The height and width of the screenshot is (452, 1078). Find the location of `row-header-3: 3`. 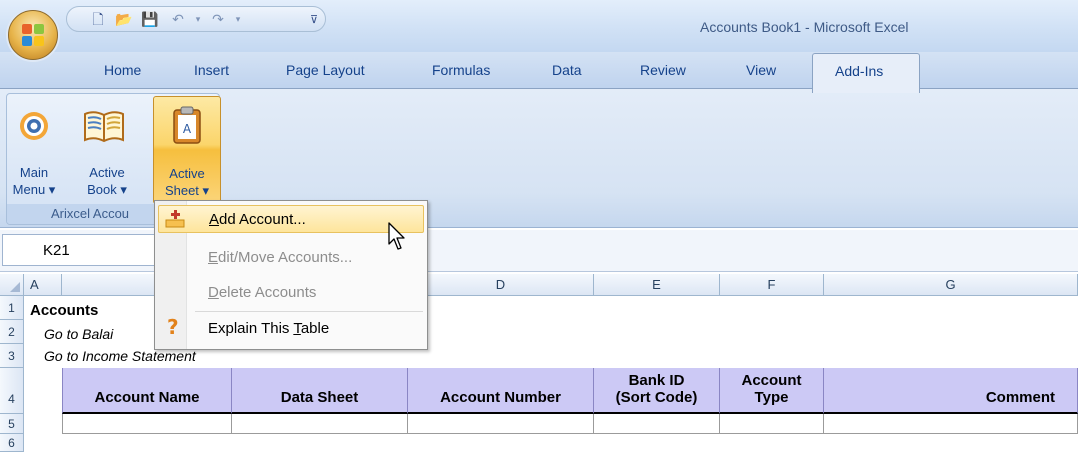

row-header-3: 3 is located at coordinates (12, 356).